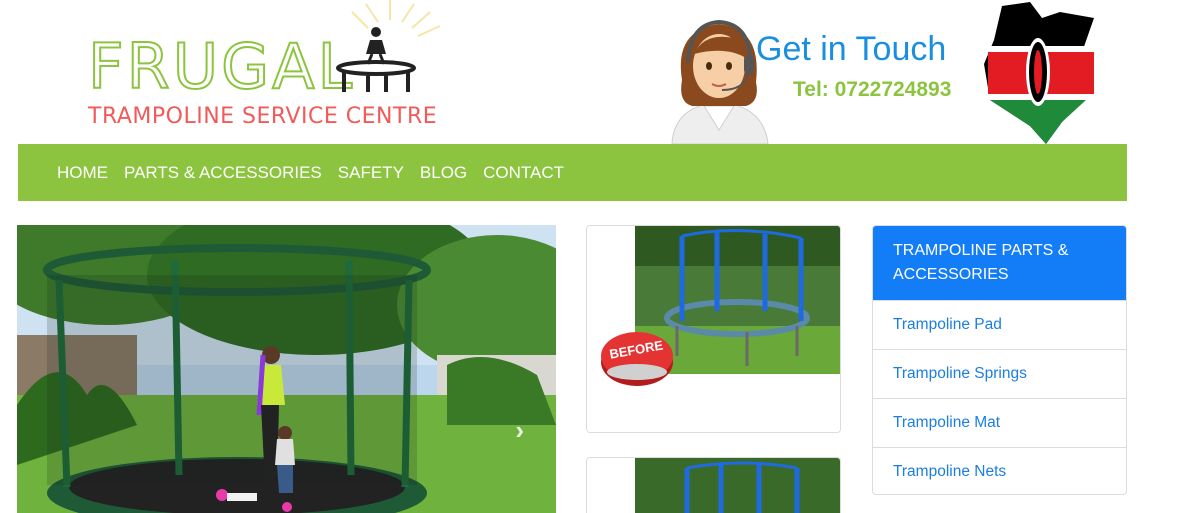 This screenshot has width=1186, height=513. Describe the element at coordinates (851, 49) in the screenshot. I see `contact-title: Get in Touch` at that location.